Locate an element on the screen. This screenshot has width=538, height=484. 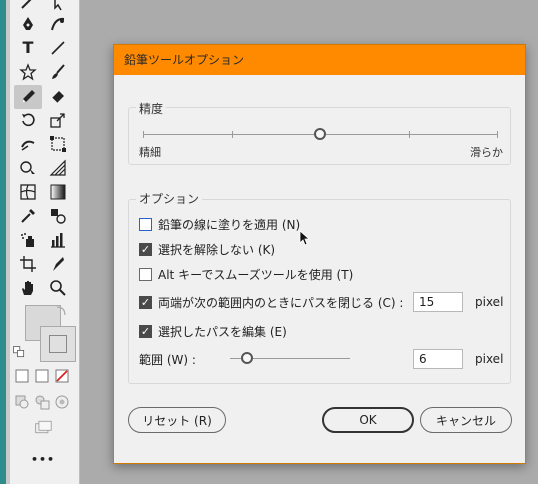
zoom-tool-icon is located at coordinates (58, 288).